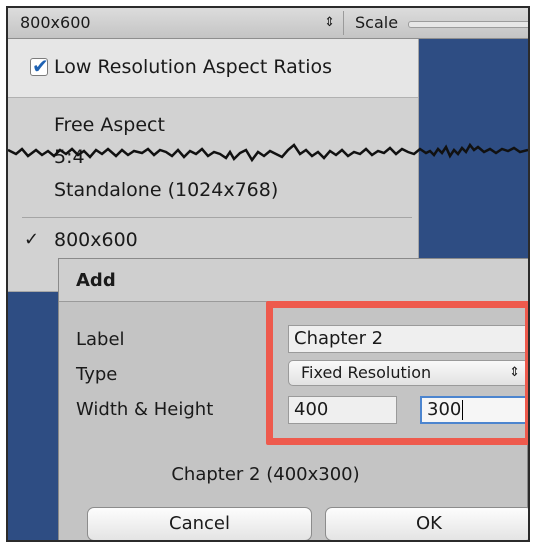  Describe the element at coordinates (343, 23) in the screenshot. I see `toolbar-divider` at that location.